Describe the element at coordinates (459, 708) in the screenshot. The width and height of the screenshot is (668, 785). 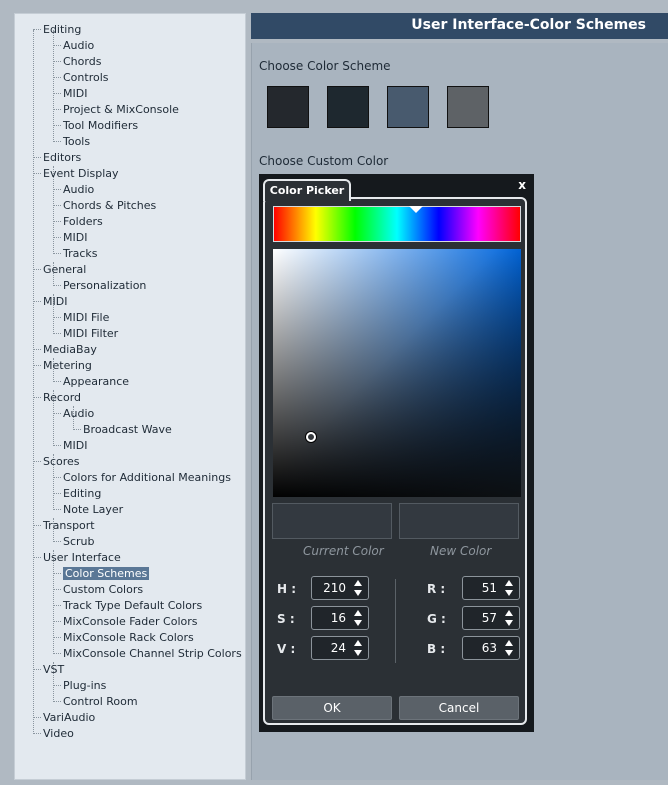
I see `cancel-button: Cancel` at that location.